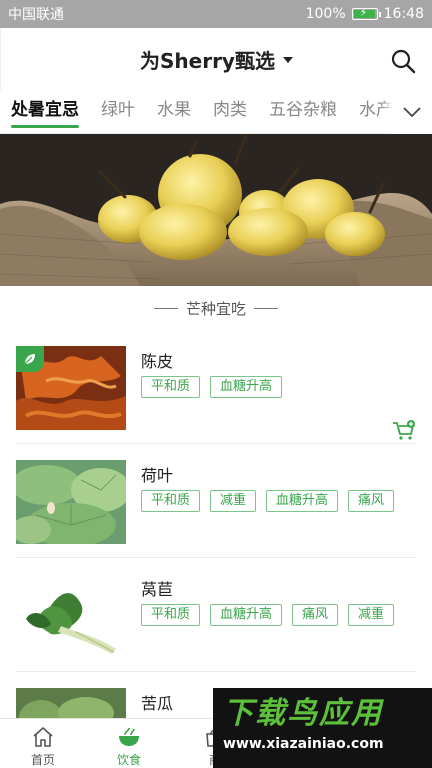  I want to click on lotus-leaf-image, so click(71, 502).